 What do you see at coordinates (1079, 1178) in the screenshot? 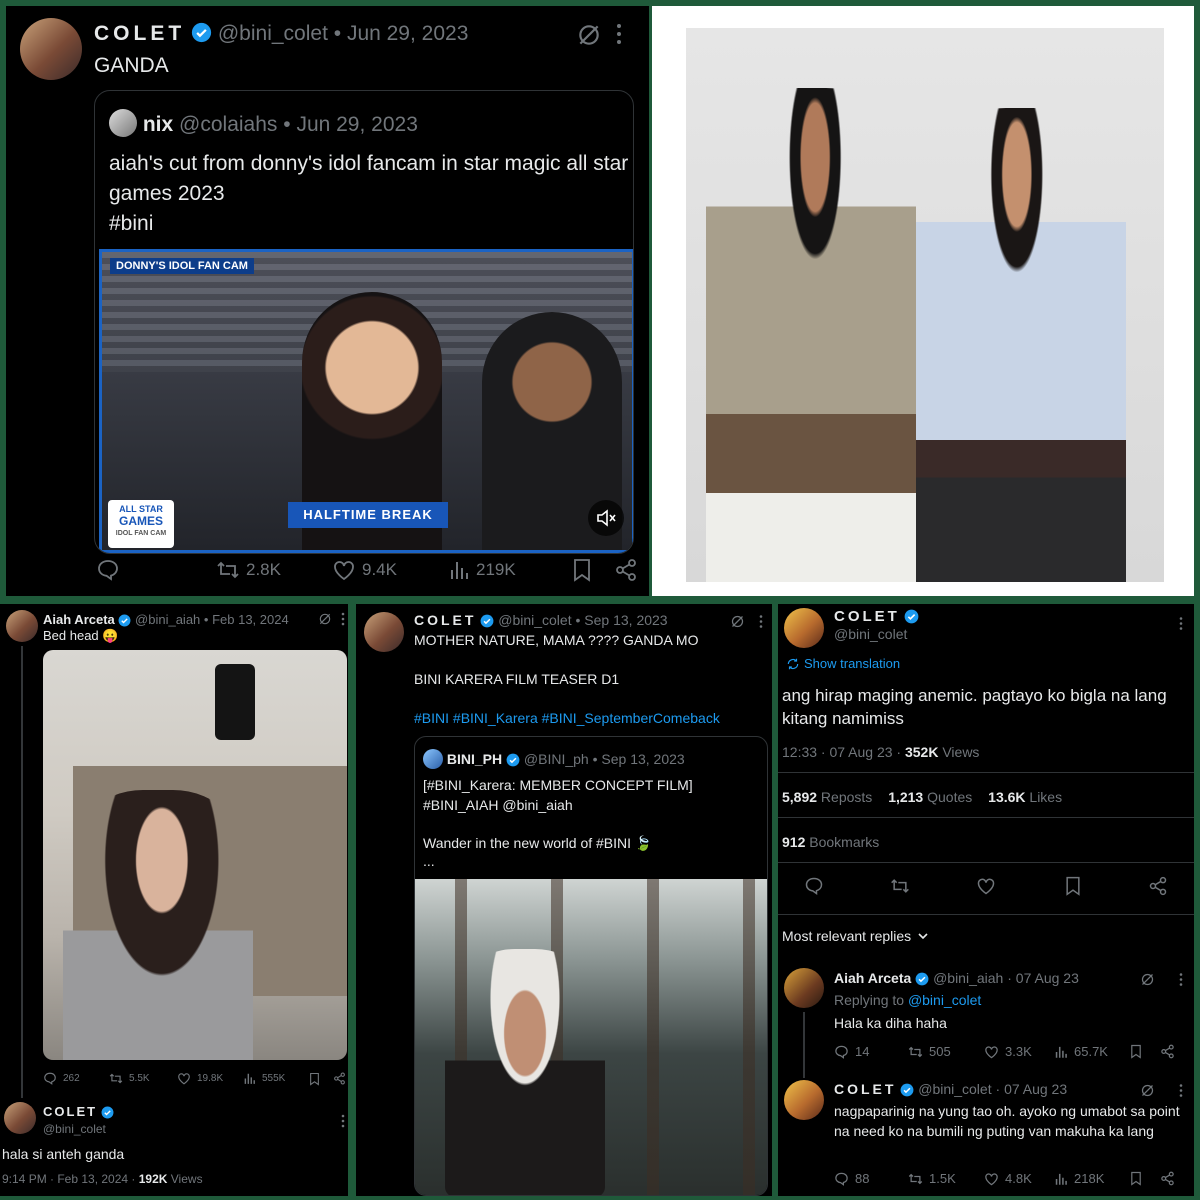
I see `views-button: 218K` at bounding box center [1079, 1178].